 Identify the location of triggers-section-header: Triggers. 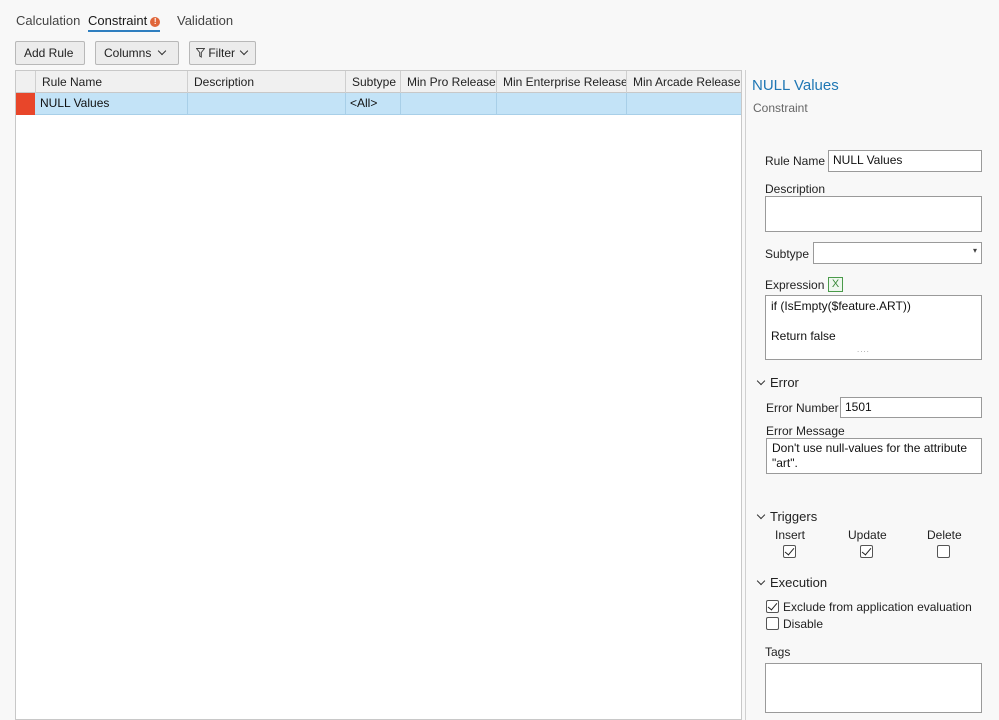
(786, 516).